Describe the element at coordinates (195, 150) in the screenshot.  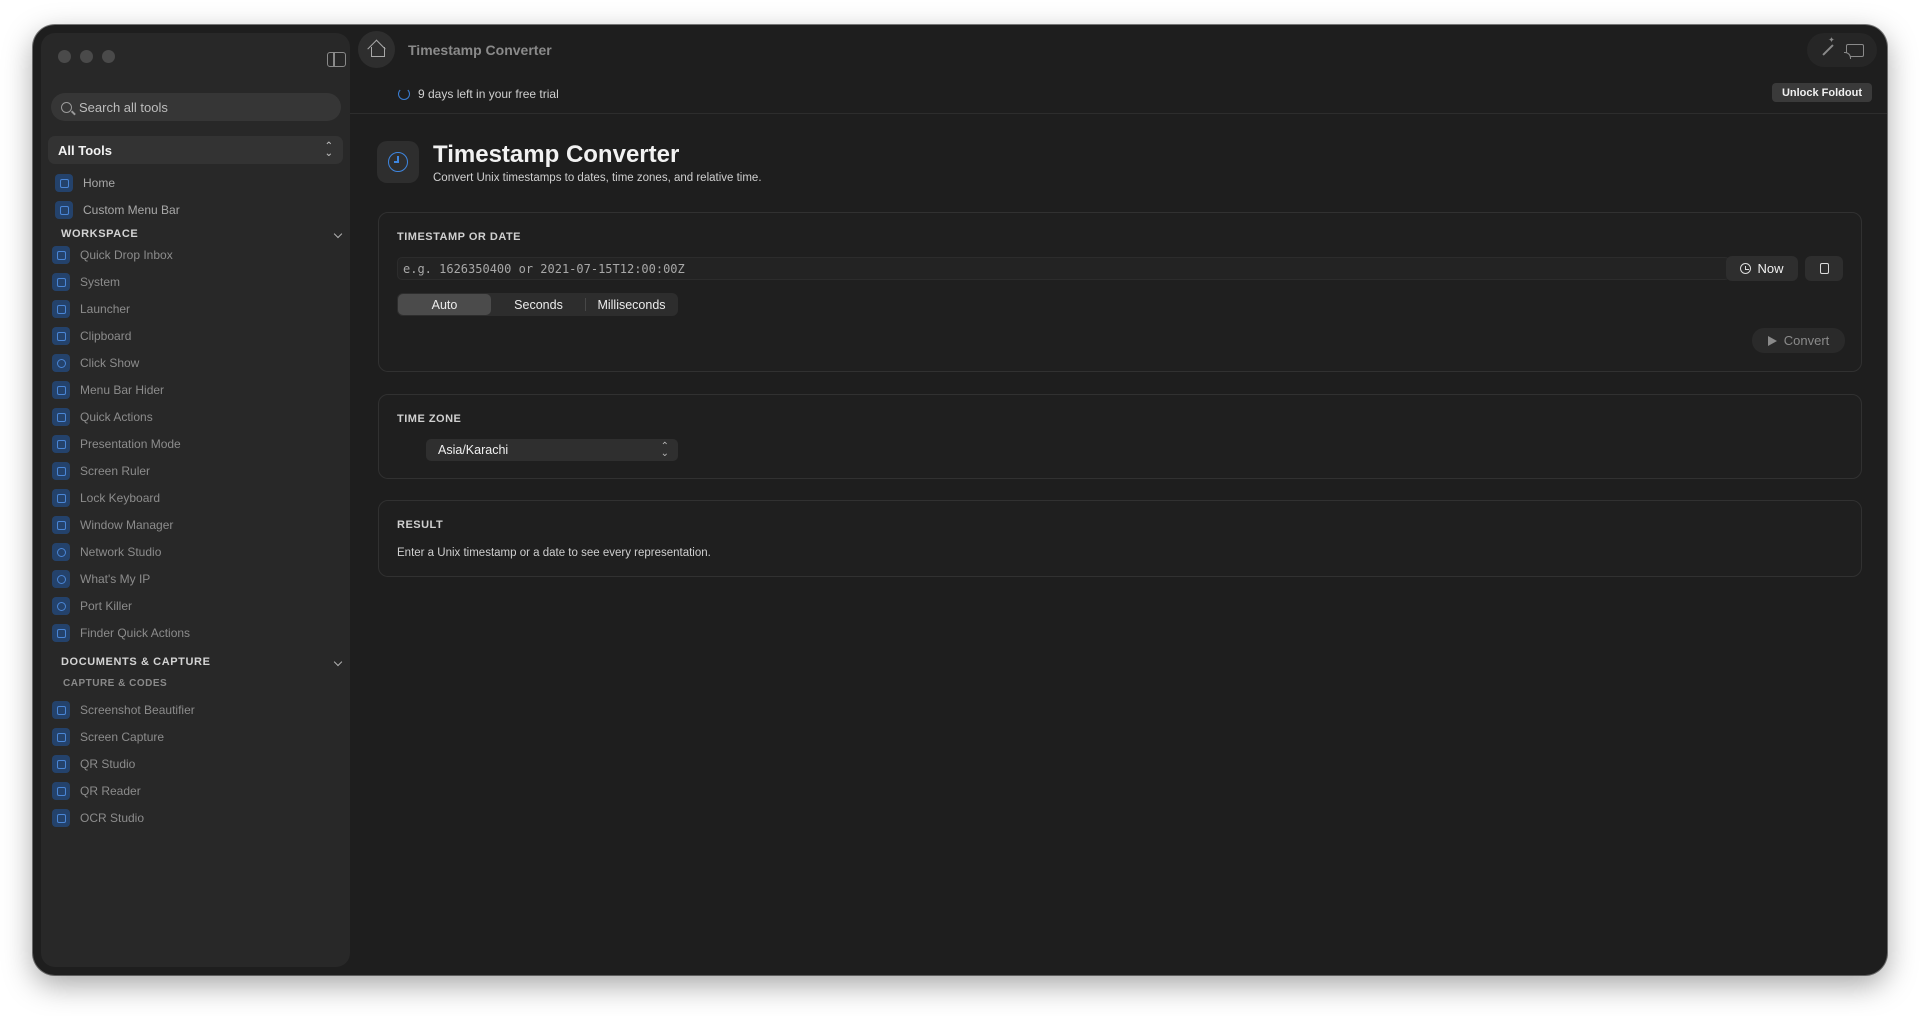
I see `tools-filter-select: All Tools ⌃ ⌄` at that location.